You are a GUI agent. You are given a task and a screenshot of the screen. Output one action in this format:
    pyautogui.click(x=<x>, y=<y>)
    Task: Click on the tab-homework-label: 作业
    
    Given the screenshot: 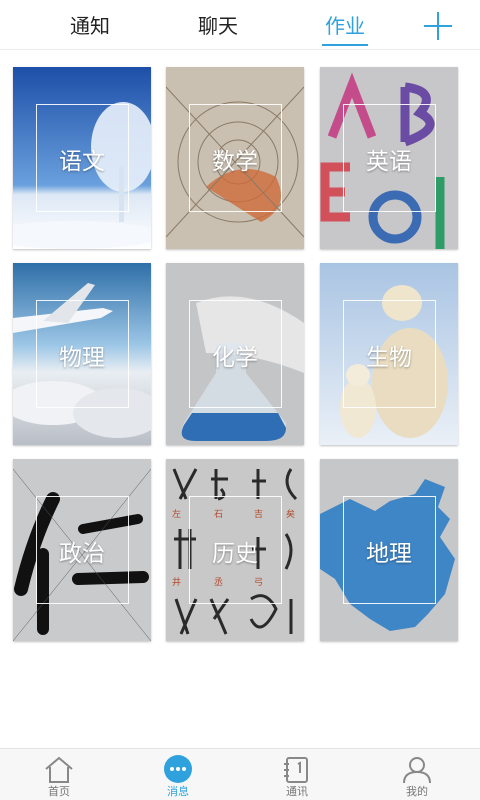 What is the action you would take?
    pyautogui.click(x=345, y=26)
    